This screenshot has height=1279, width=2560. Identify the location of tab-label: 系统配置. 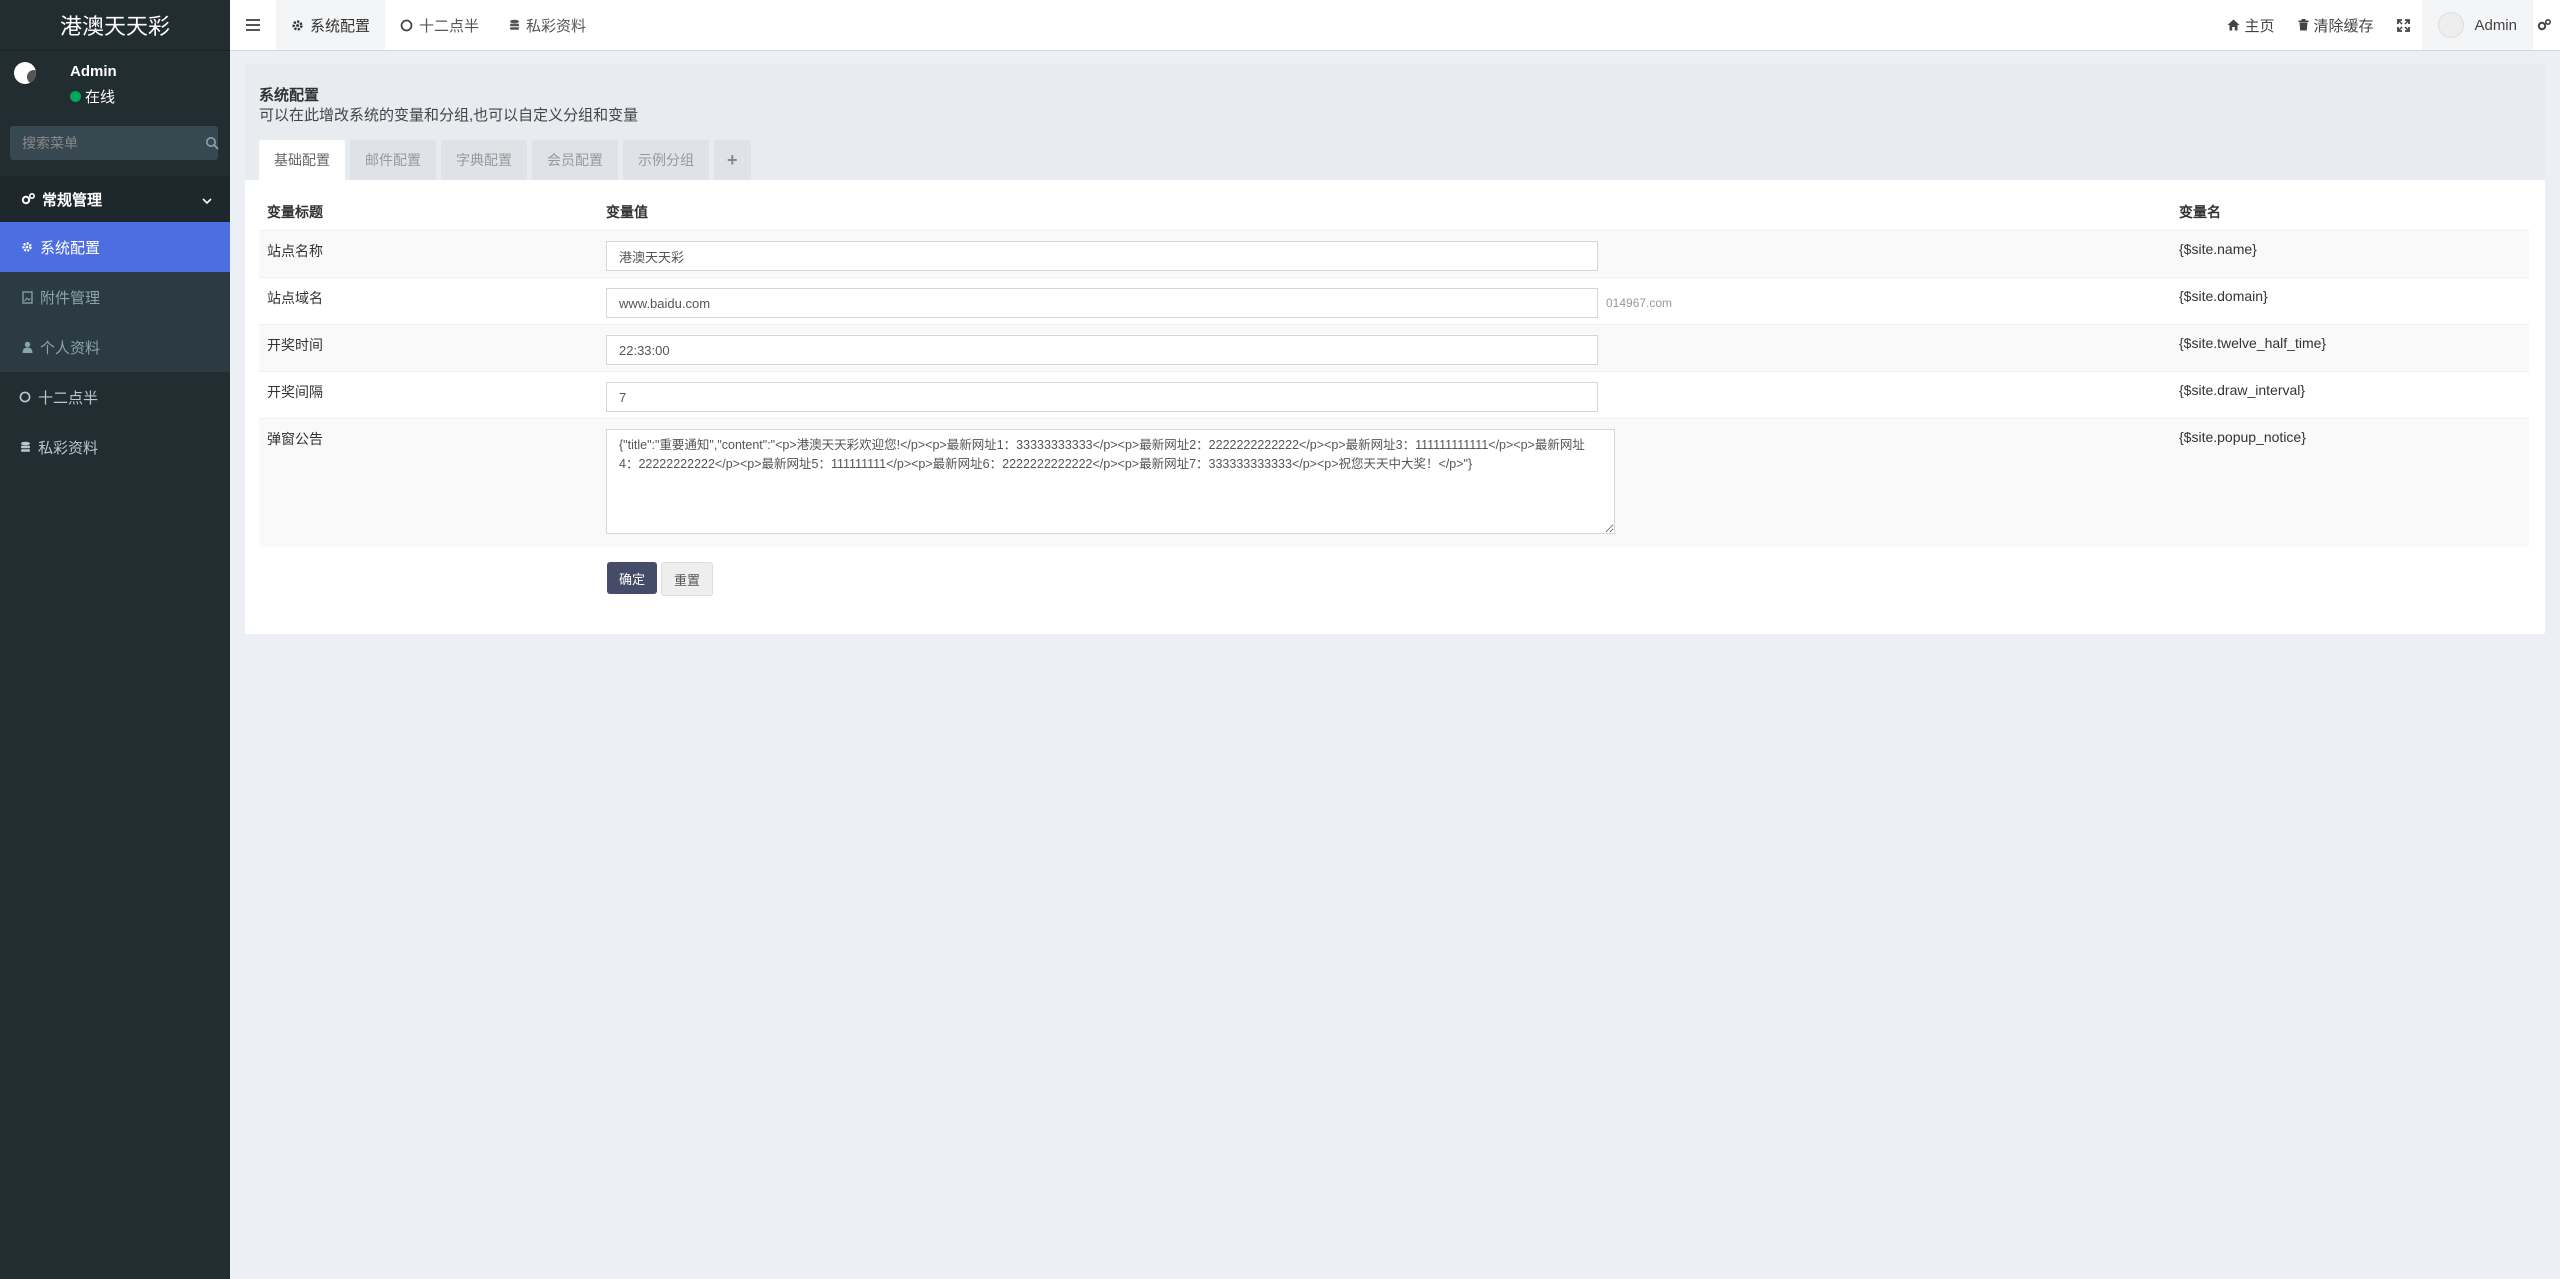
(340, 26).